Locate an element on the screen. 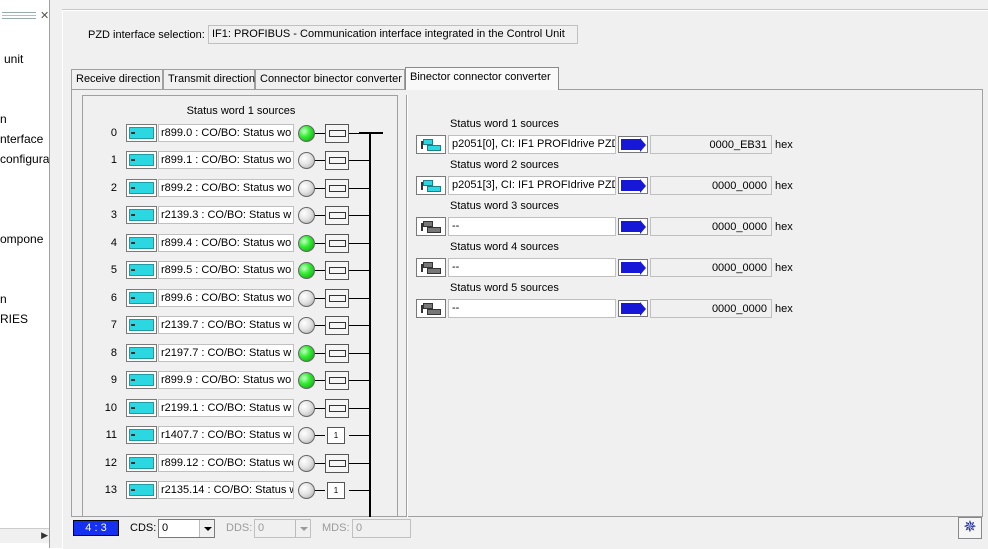 Image resolution: width=988 pixels, height=549 pixels. bit-source-field: r899.2 : CO/BO: Status wo is located at coordinates (226, 188).